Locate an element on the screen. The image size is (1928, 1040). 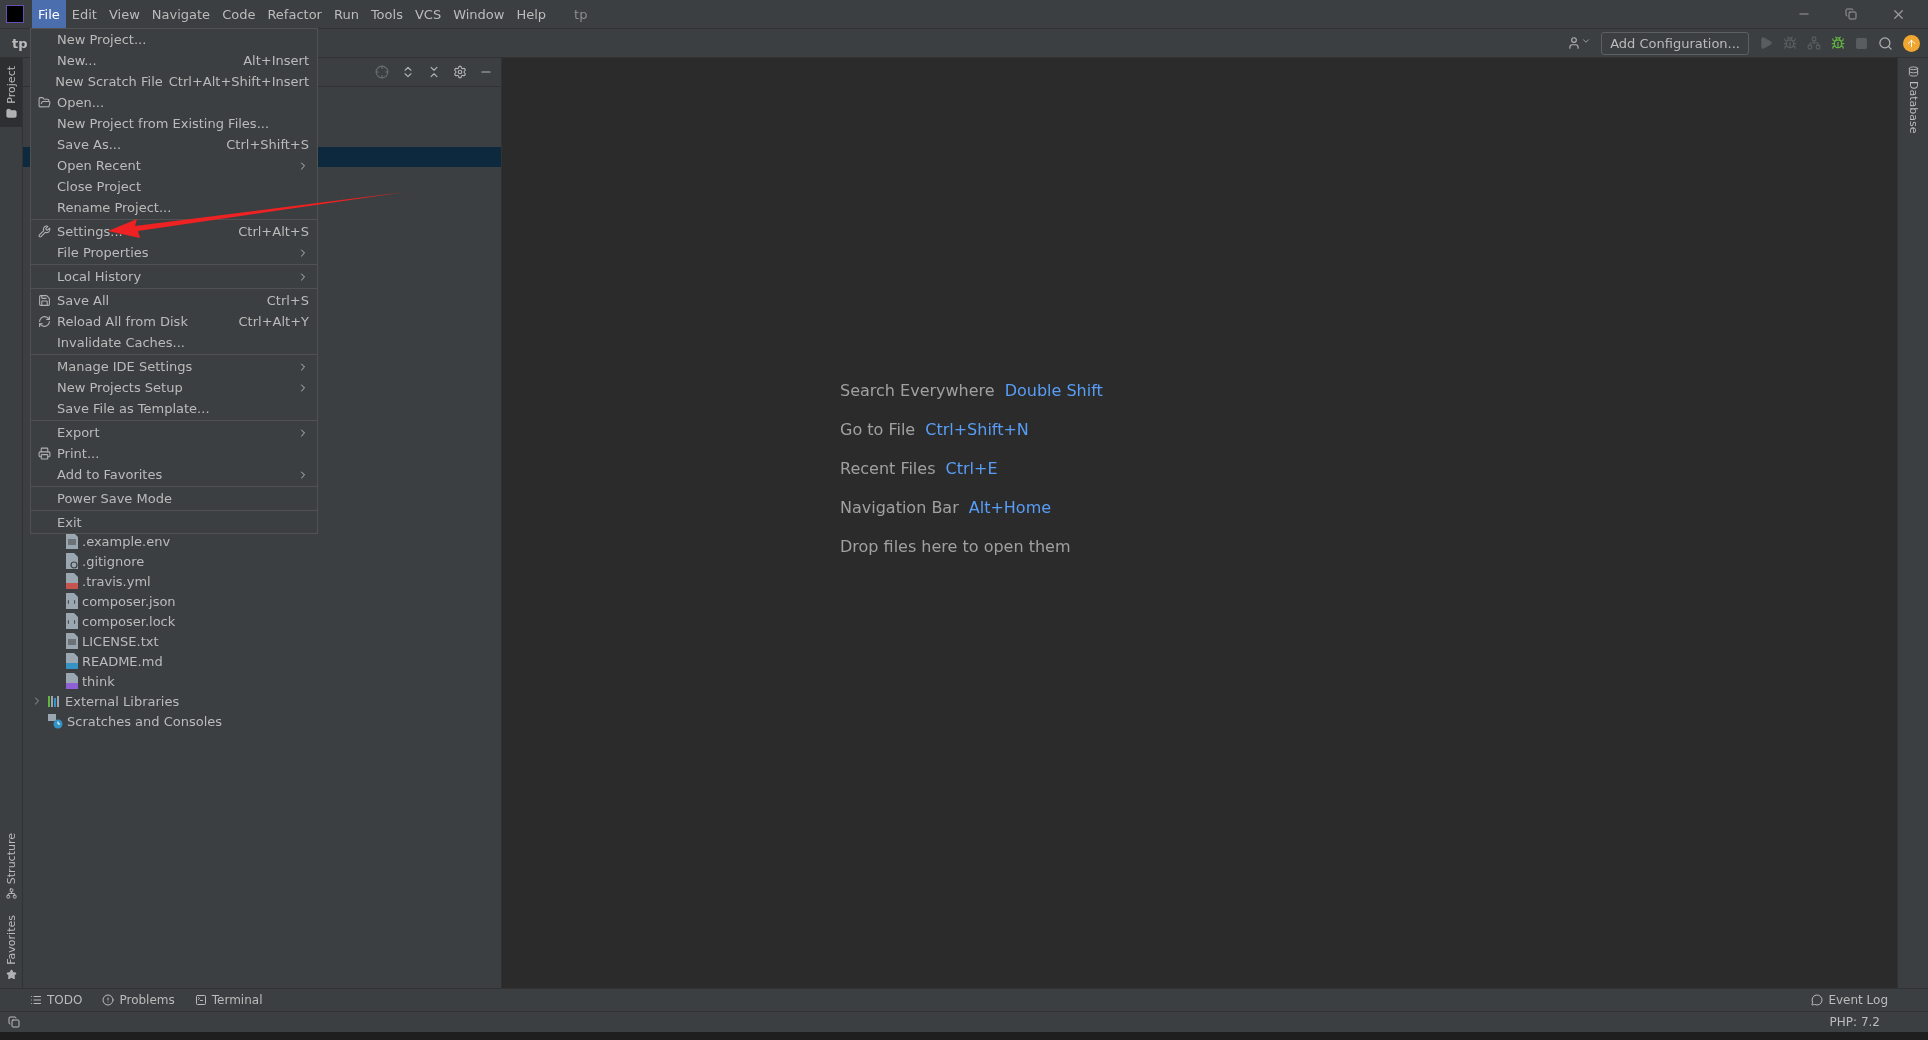
tree-item: composer.json is located at coordinates (129, 601).